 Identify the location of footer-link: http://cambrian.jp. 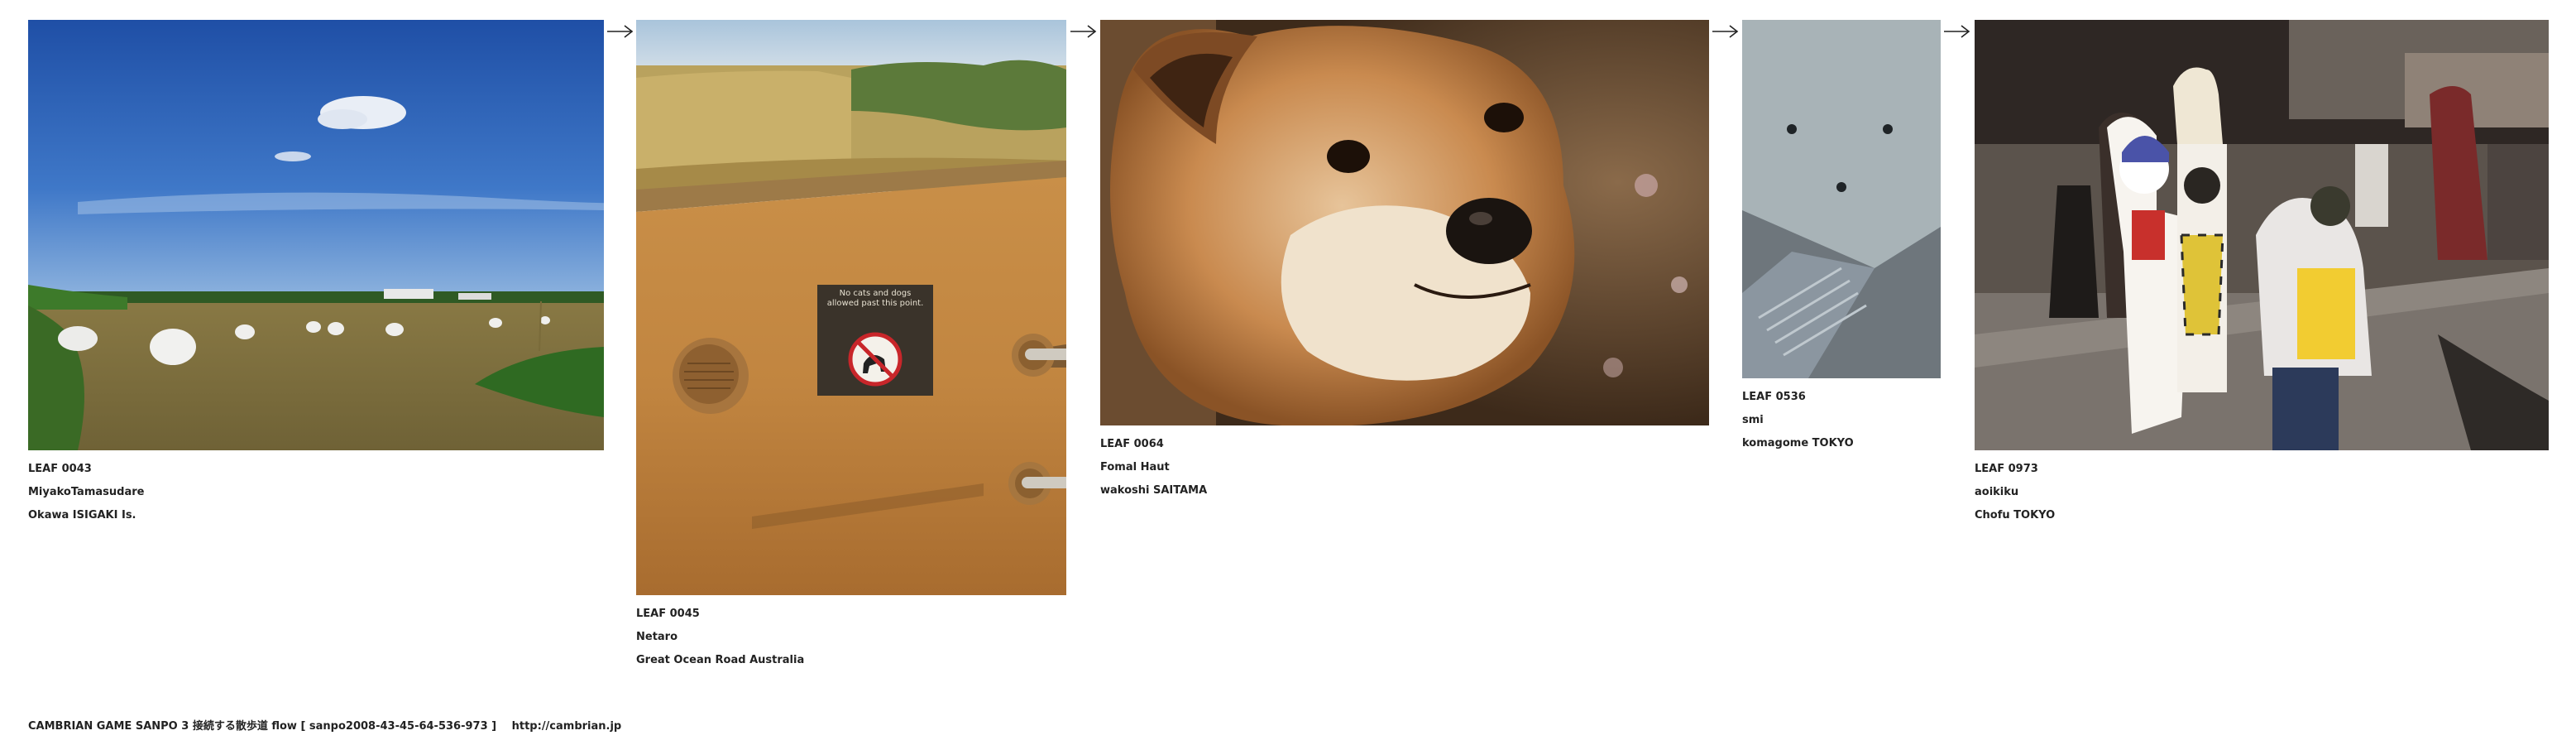
(567, 726).